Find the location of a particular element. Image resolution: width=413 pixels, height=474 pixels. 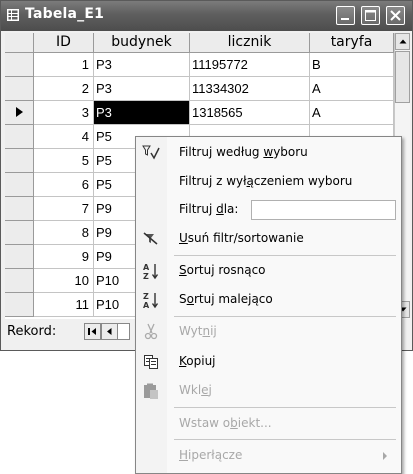

close-button is located at coordinates (395, 15).